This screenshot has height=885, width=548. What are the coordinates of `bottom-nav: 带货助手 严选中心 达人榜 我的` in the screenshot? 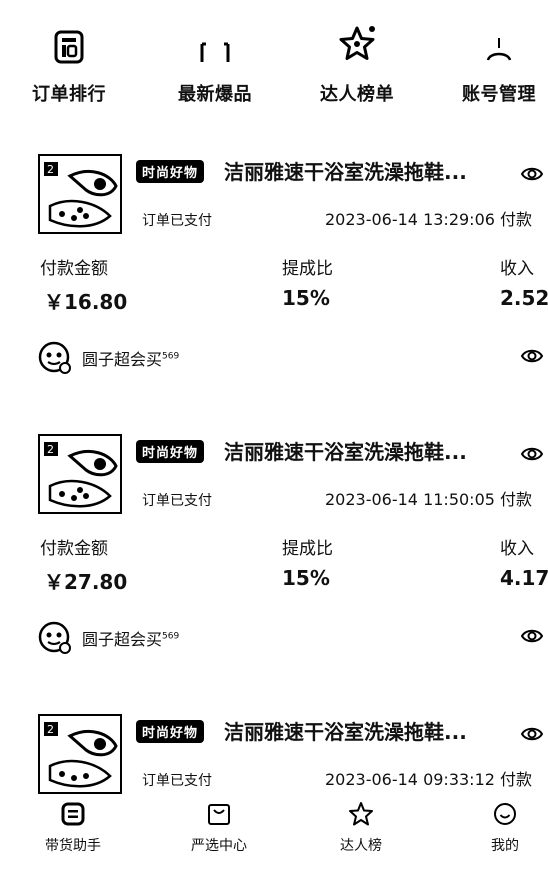 It's located at (274, 840).